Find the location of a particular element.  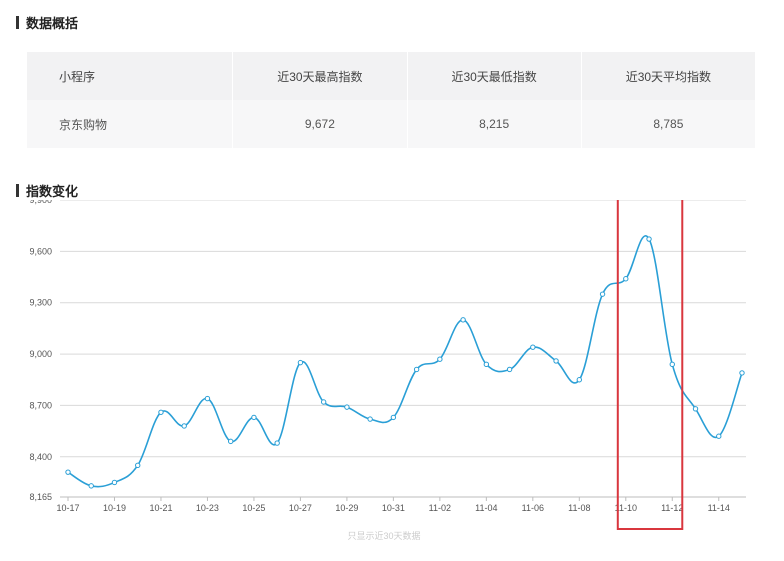

y-tick-label: 8,700 is located at coordinates (40, 405).